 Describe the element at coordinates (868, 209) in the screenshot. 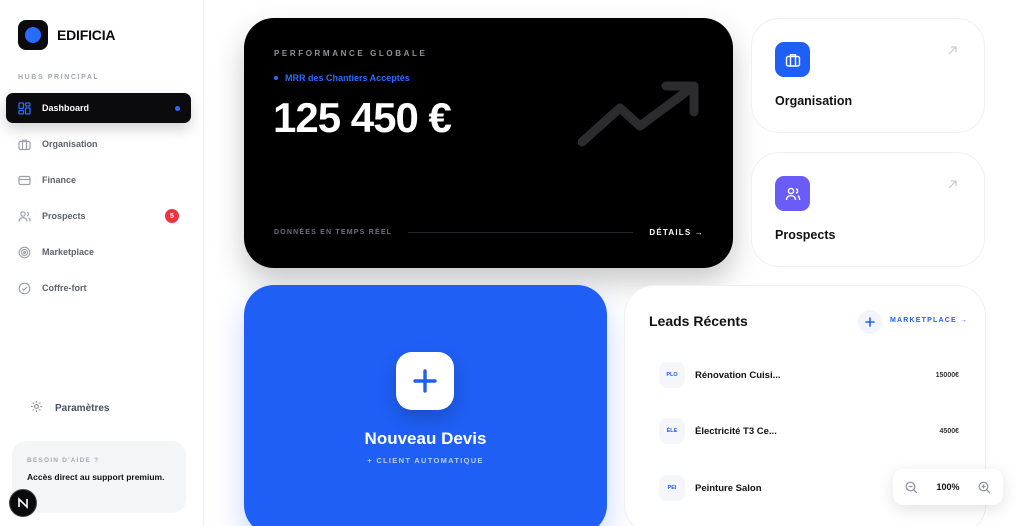

I see `prospects-card: Prospects` at that location.